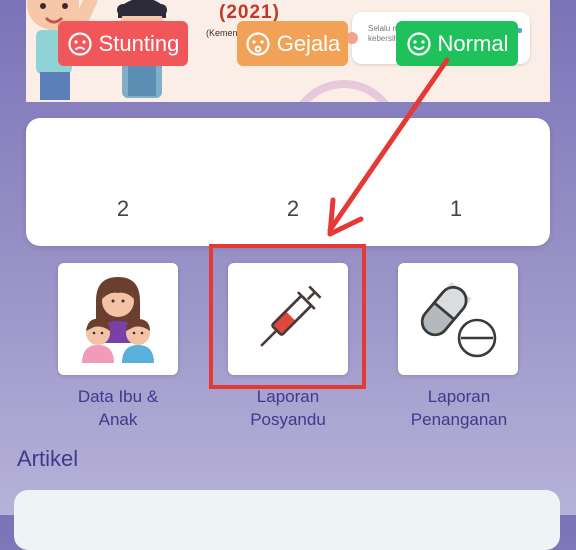 This screenshot has width=576, height=550. I want to click on section-title-artikel: Artikel, so click(48, 458).